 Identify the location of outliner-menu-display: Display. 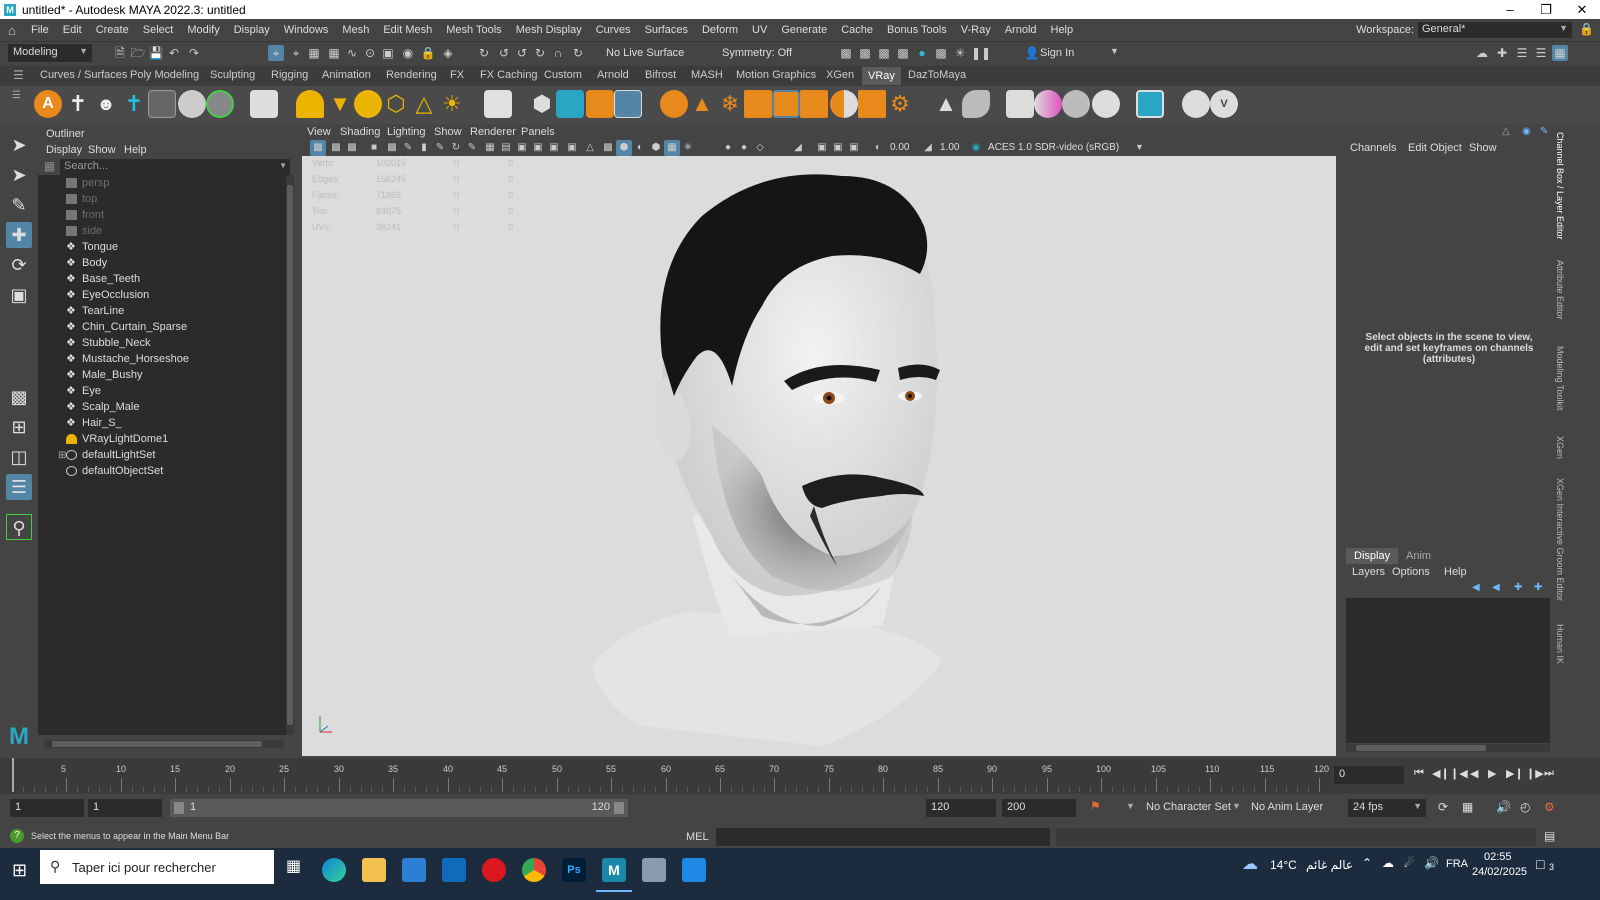
(64, 150).